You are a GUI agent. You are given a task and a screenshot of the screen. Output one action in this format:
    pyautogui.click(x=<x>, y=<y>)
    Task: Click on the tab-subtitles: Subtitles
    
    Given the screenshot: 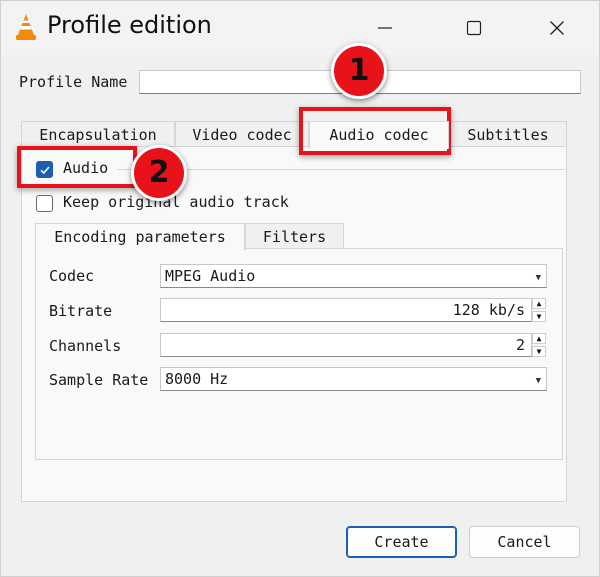 What is the action you would take?
    pyautogui.click(x=508, y=134)
    